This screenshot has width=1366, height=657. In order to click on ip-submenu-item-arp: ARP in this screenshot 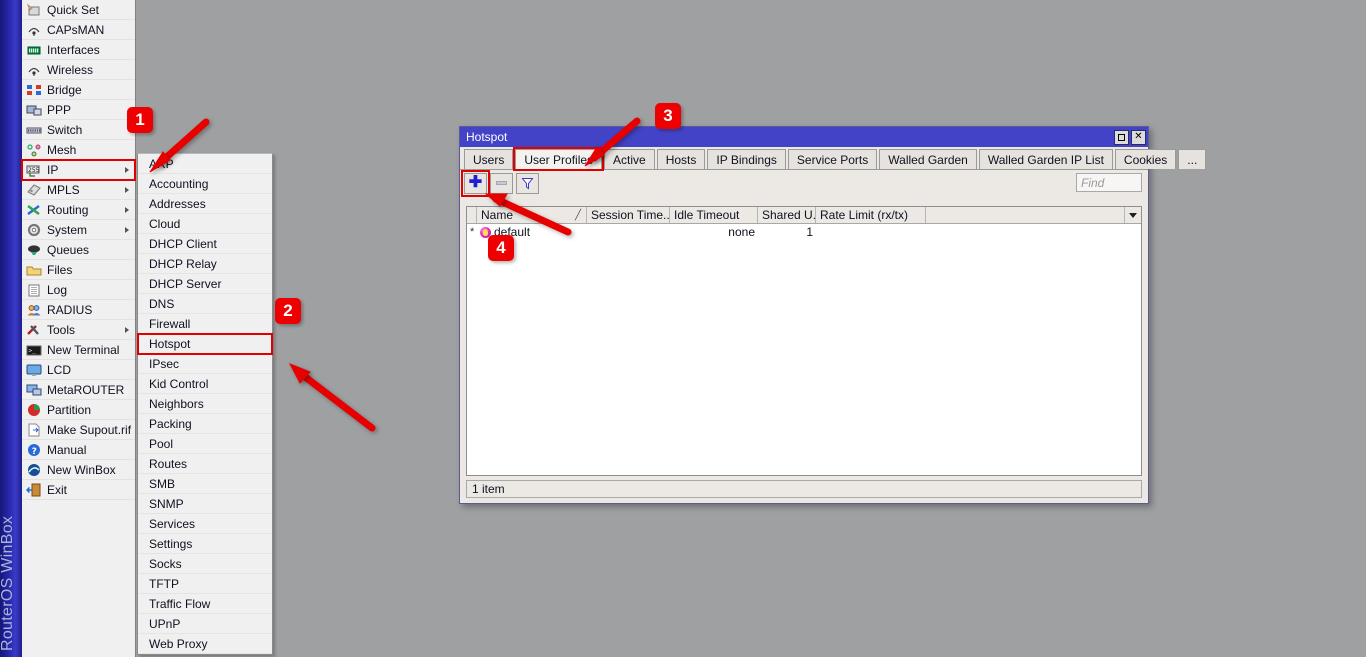, I will do `click(205, 164)`.